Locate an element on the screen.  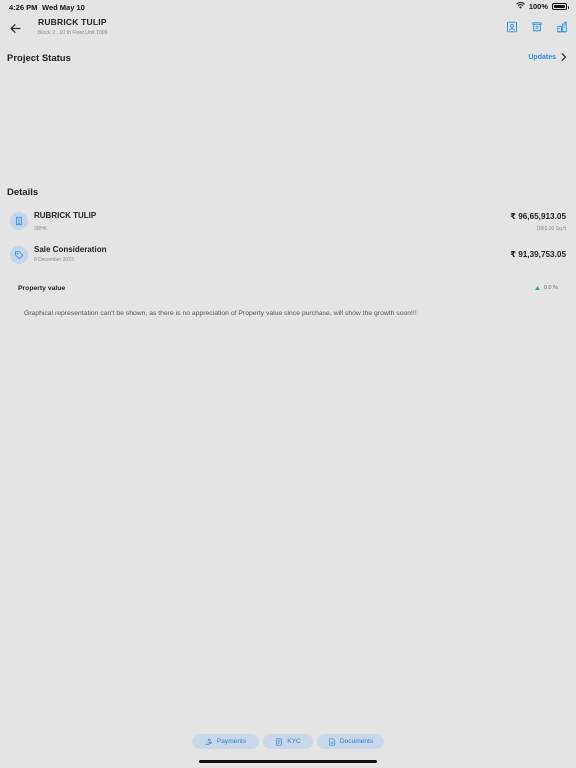
building-icon is located at coordinates (19, 221).